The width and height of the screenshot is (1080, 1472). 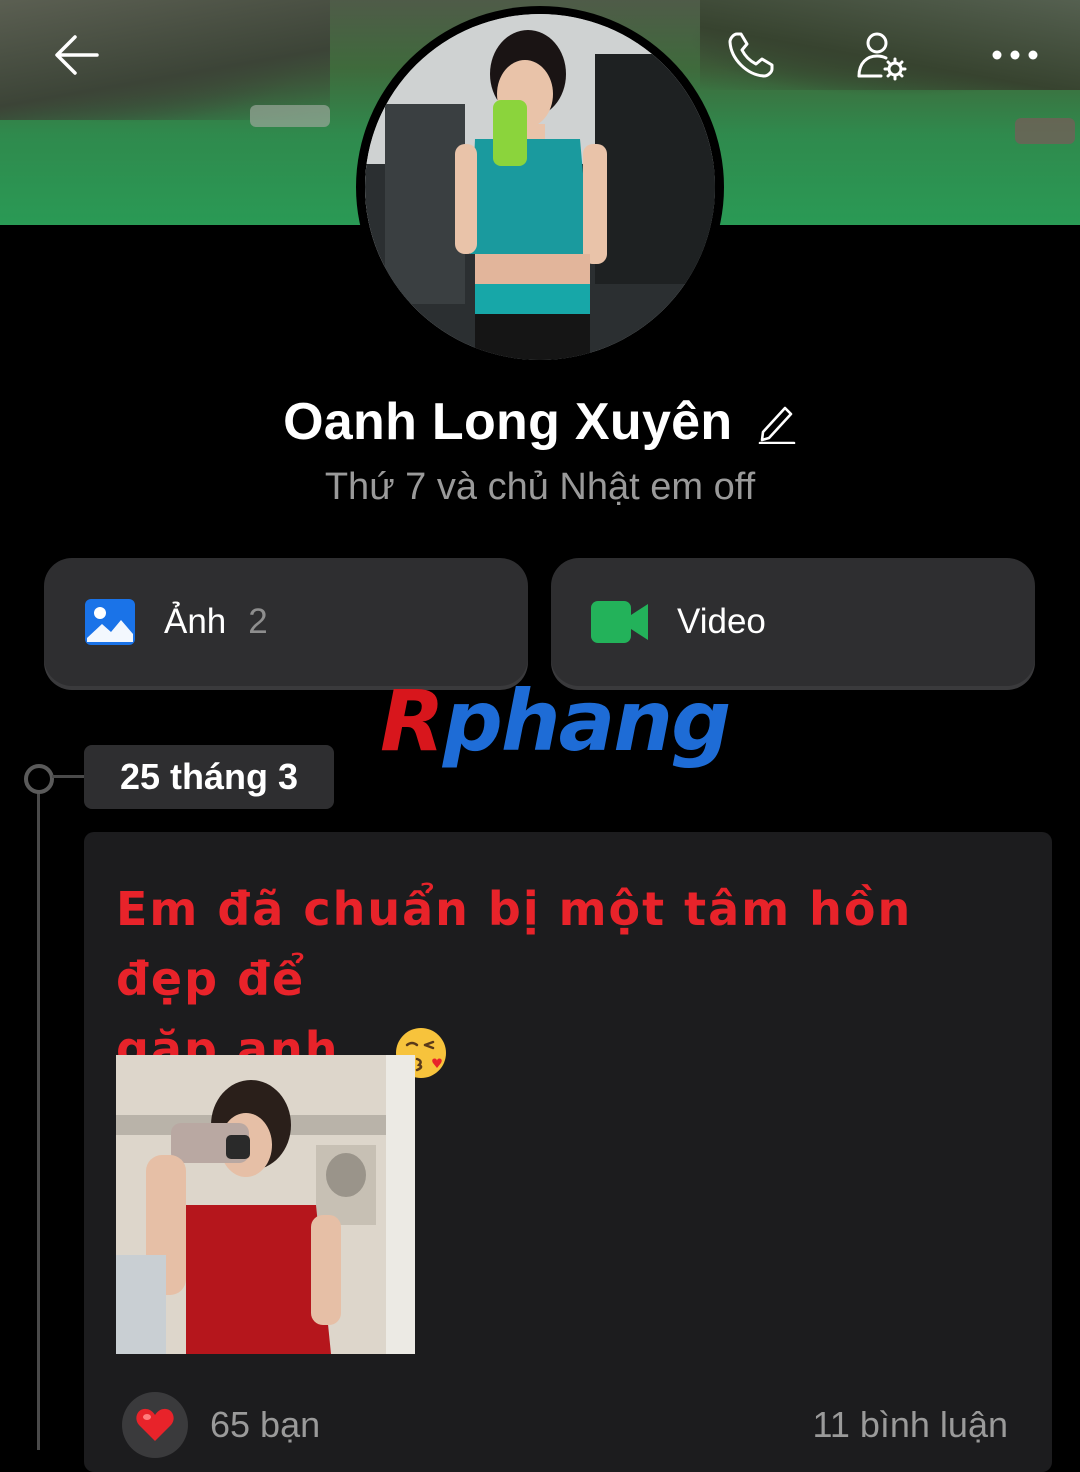 I want to click on profile-settings-button, so click(x=881, y=55).